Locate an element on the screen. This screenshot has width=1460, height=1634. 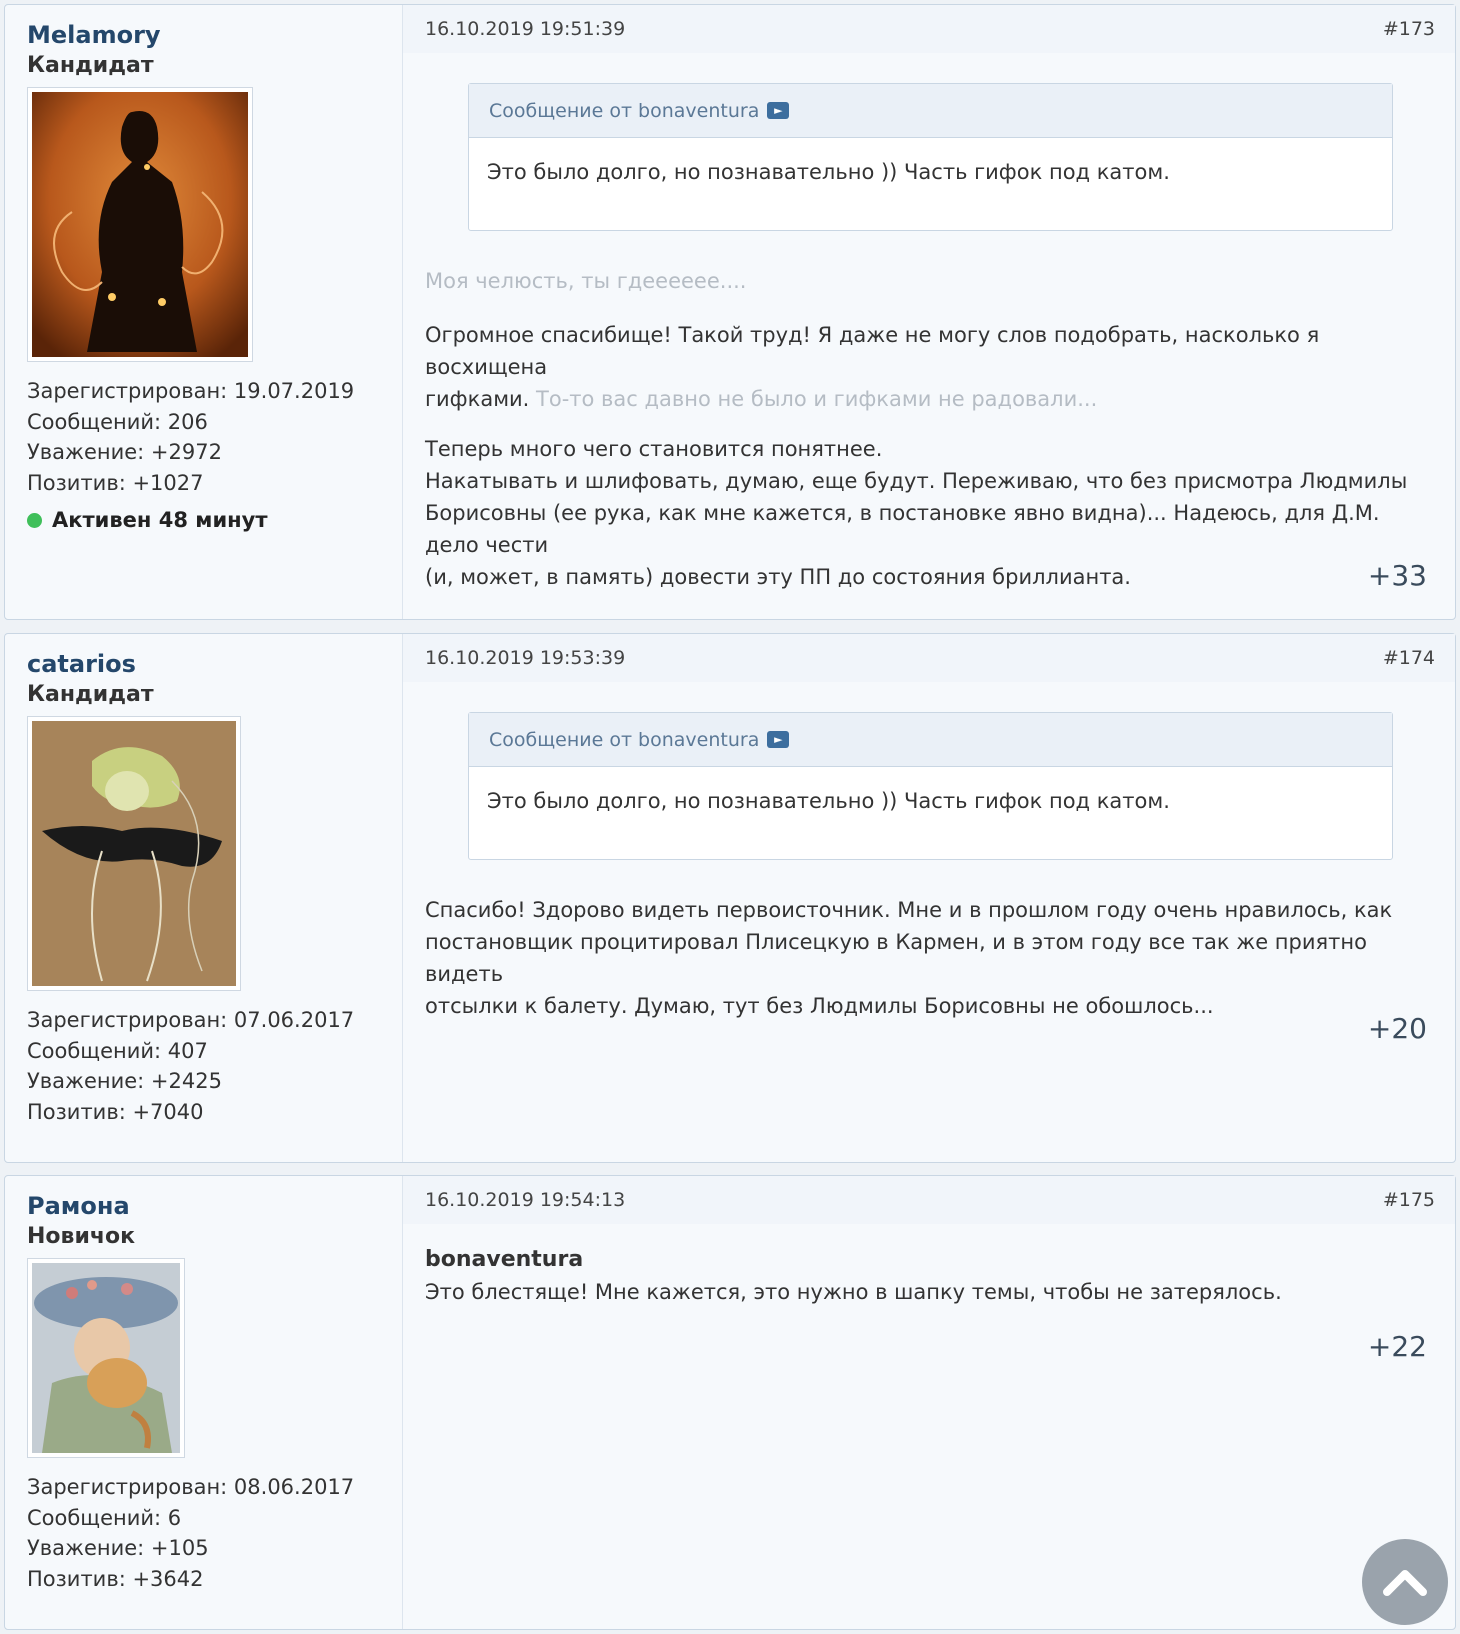
registered-date: Зарегистрирован: 08.06.2017 is located at coordinates (191, 1487).